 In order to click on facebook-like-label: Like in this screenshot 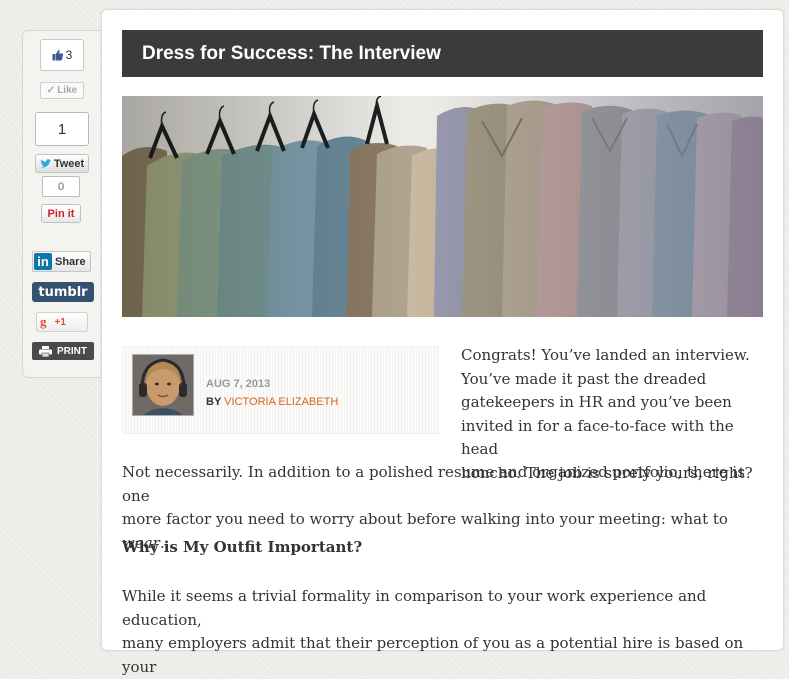, I will do `click(67, 90)`.